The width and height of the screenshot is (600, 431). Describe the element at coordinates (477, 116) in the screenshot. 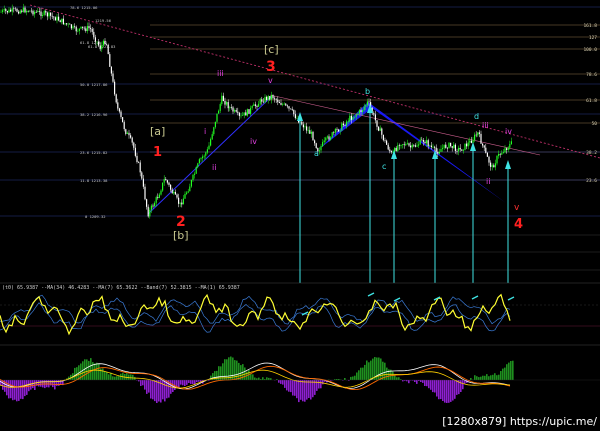

I see `wave-label-d: d` at that location.